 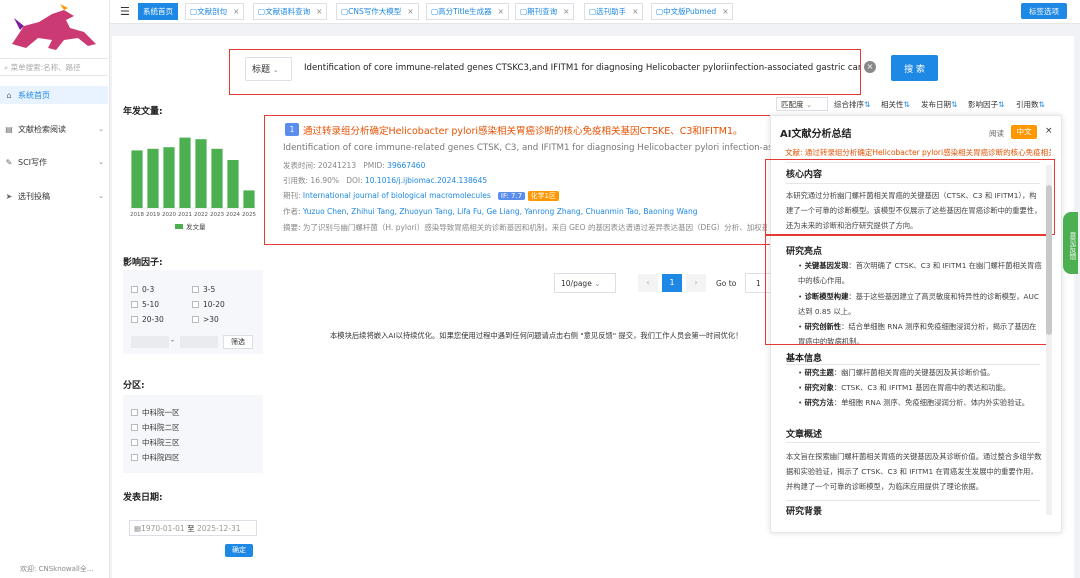 What do you see at coordinates (155, 412) in the screenshot?
I see `zone-option-1: 中科院一区` at bounding box center [155, 412].